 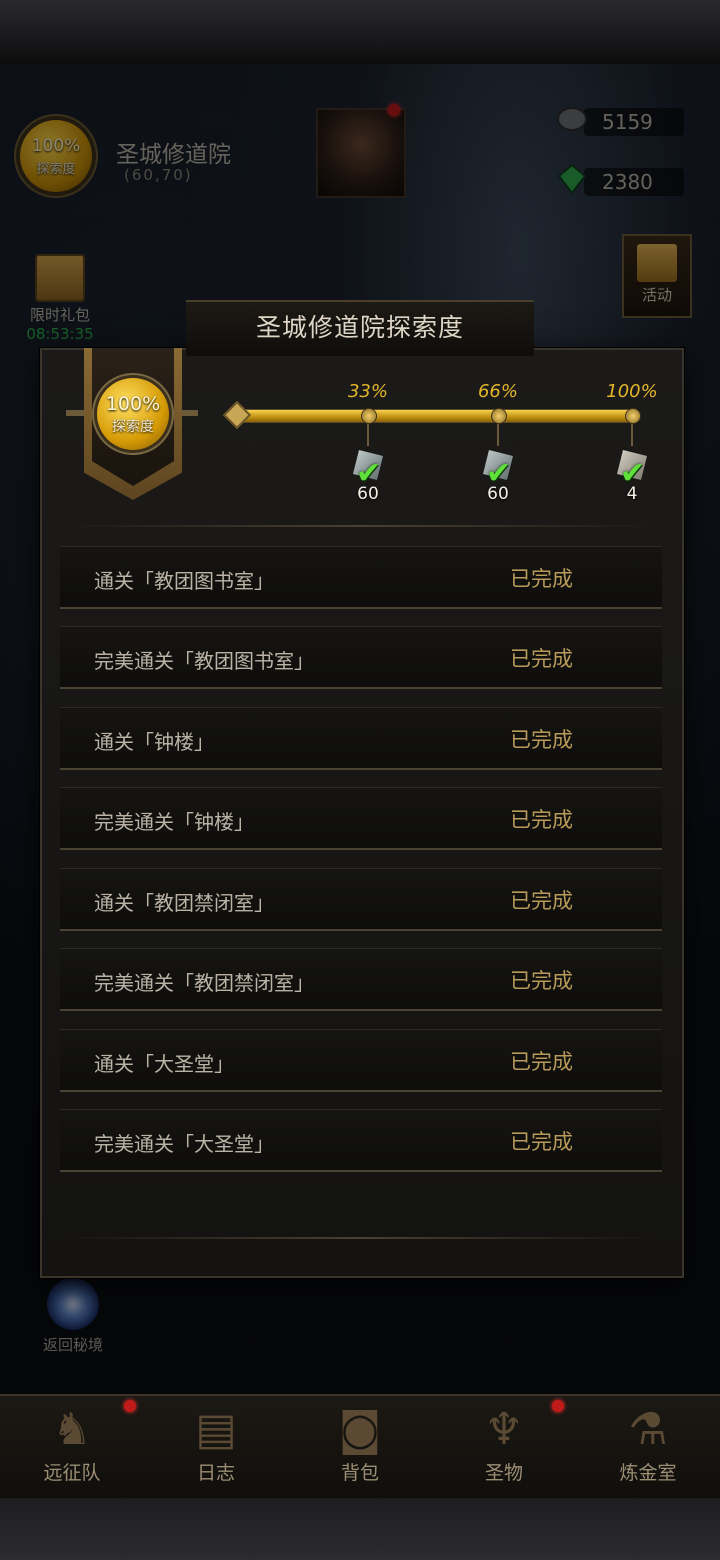 I want to click on horned-helmet-icon: ♞, so click(x=72, y=1429).